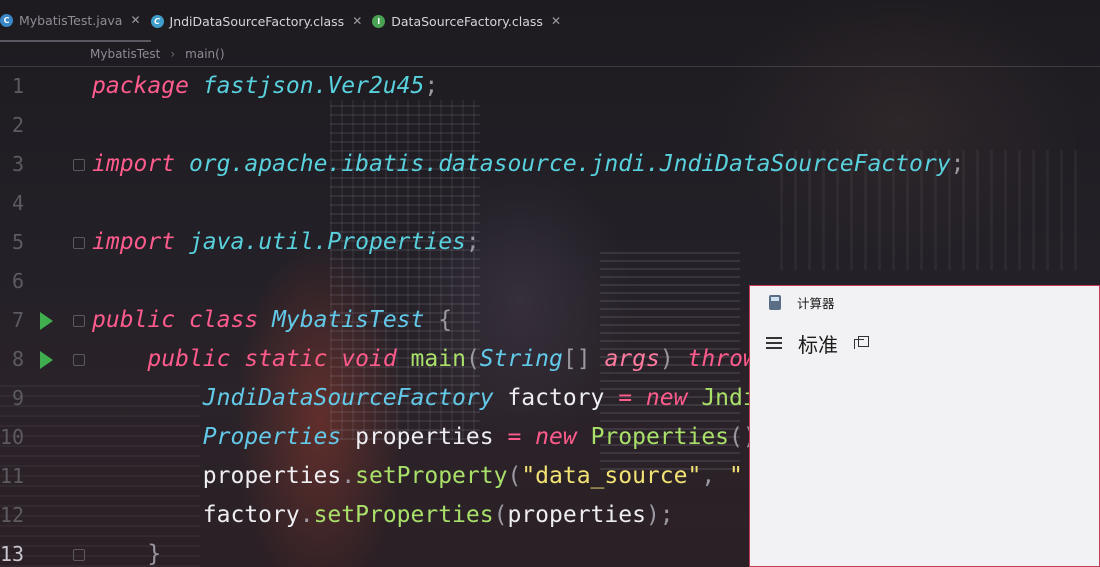 Image resolution: width=1100 pixels, height=567 pixels. What do you see at coordinates (17, 164) in the screenshot?
I see `line-number: 3` at bounding box center [17, 164].